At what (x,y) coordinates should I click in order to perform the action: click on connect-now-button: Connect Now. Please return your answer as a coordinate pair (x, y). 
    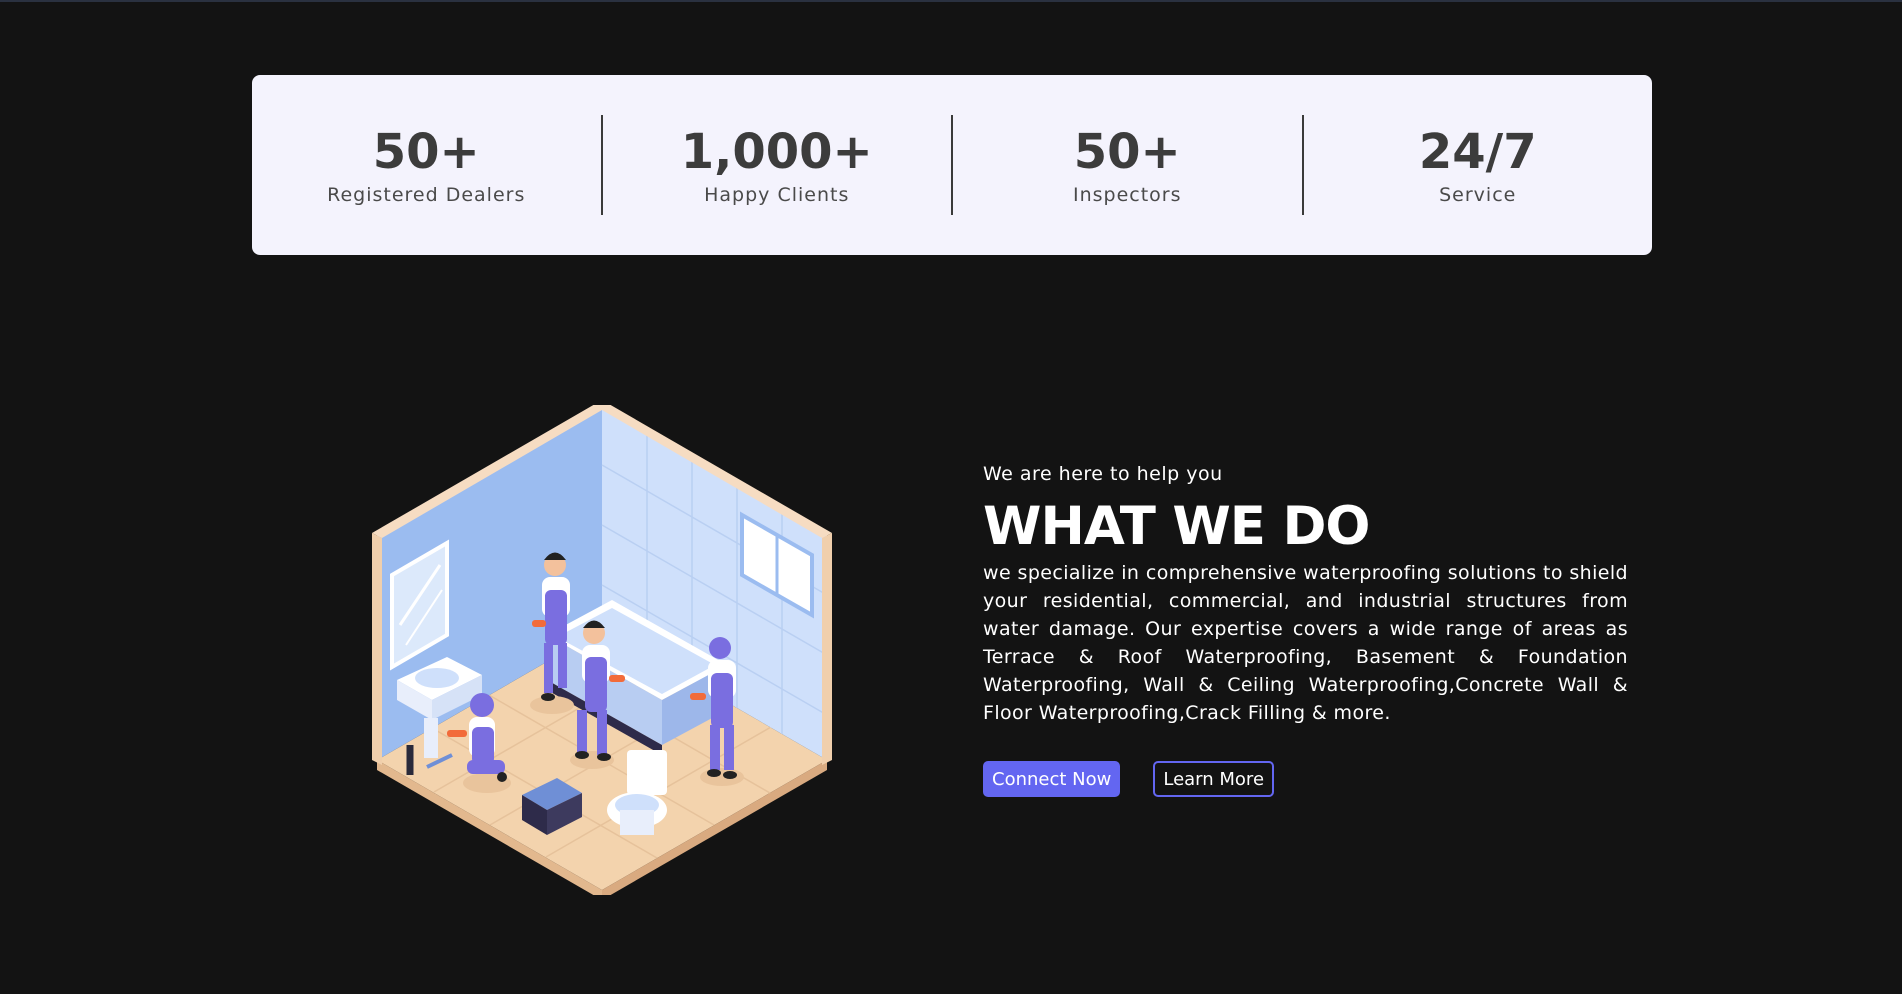
    Looking at the image, I should click on (1052, 779).